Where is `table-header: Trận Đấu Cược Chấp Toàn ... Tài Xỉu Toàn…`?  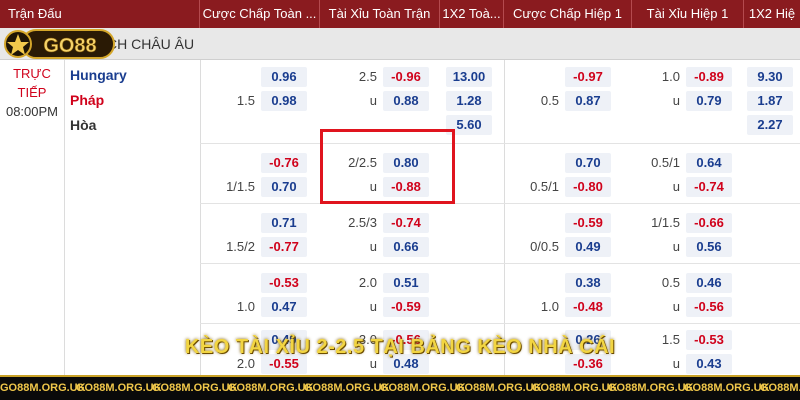
table-header: Trận Đấu Cược Chấp Toàn ... Tài Xỉu Toàn… is located at coordinates (400, 14).